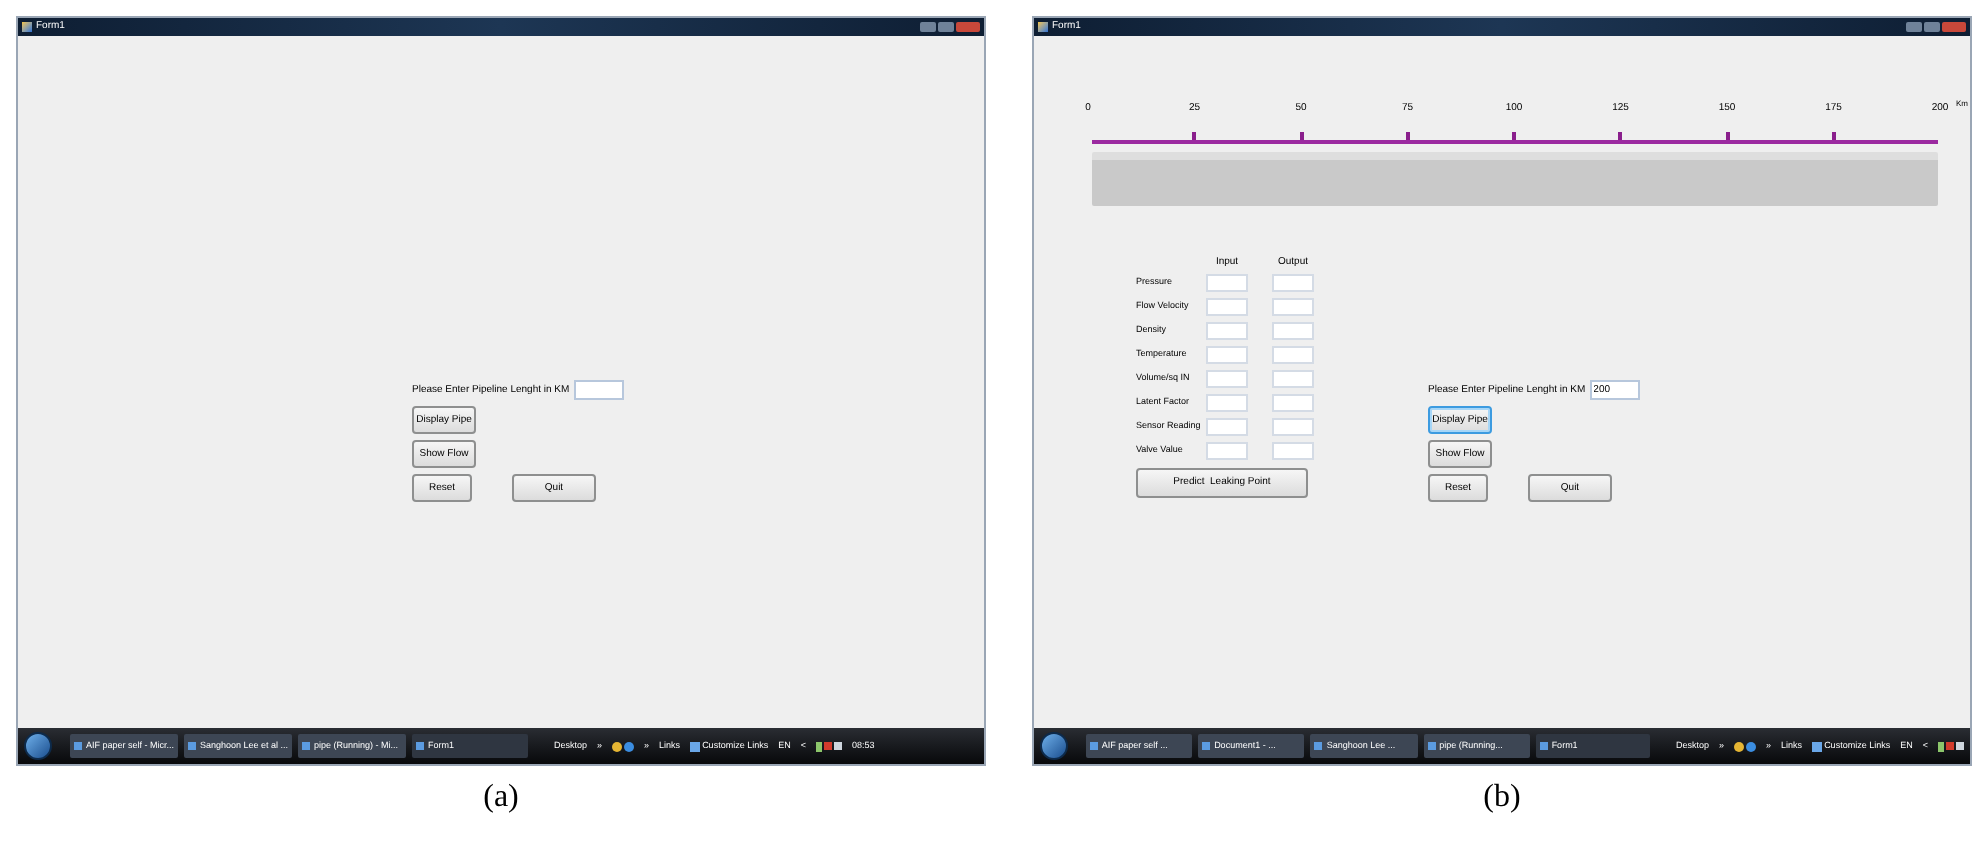 The width and height of the screenshot is (1980, 850). What do you see at coordinates (1502, 798) in the screenshot?
I see `figure-caption: (b)` at bounding box center [1502, 798].